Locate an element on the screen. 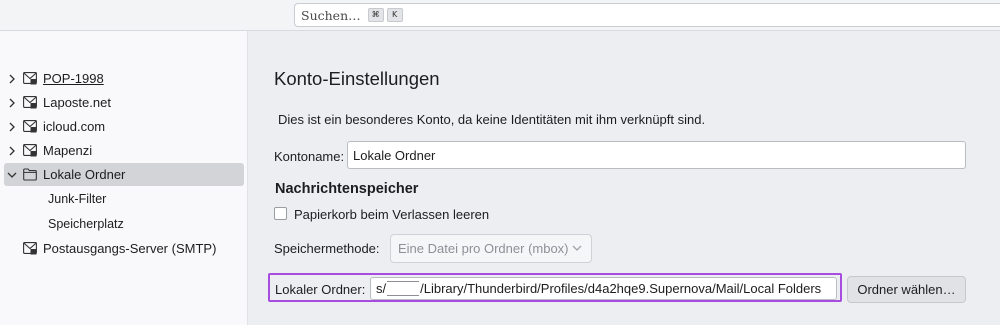 The image size is (1000, 325). folder-icon is located at coordinates (30, 174).